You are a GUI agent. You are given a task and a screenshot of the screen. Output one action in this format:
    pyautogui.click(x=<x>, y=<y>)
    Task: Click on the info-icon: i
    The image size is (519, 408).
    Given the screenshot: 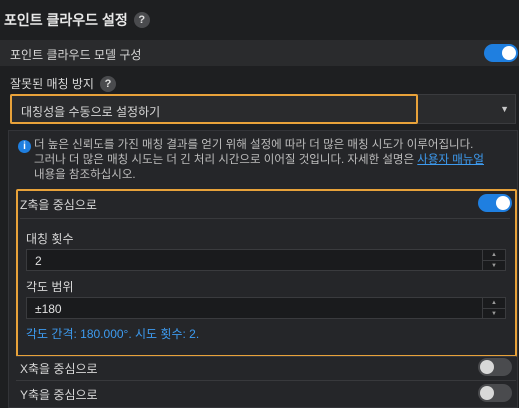 What is the action you would take?
    pyautogui.click(x=24, y=146)
    